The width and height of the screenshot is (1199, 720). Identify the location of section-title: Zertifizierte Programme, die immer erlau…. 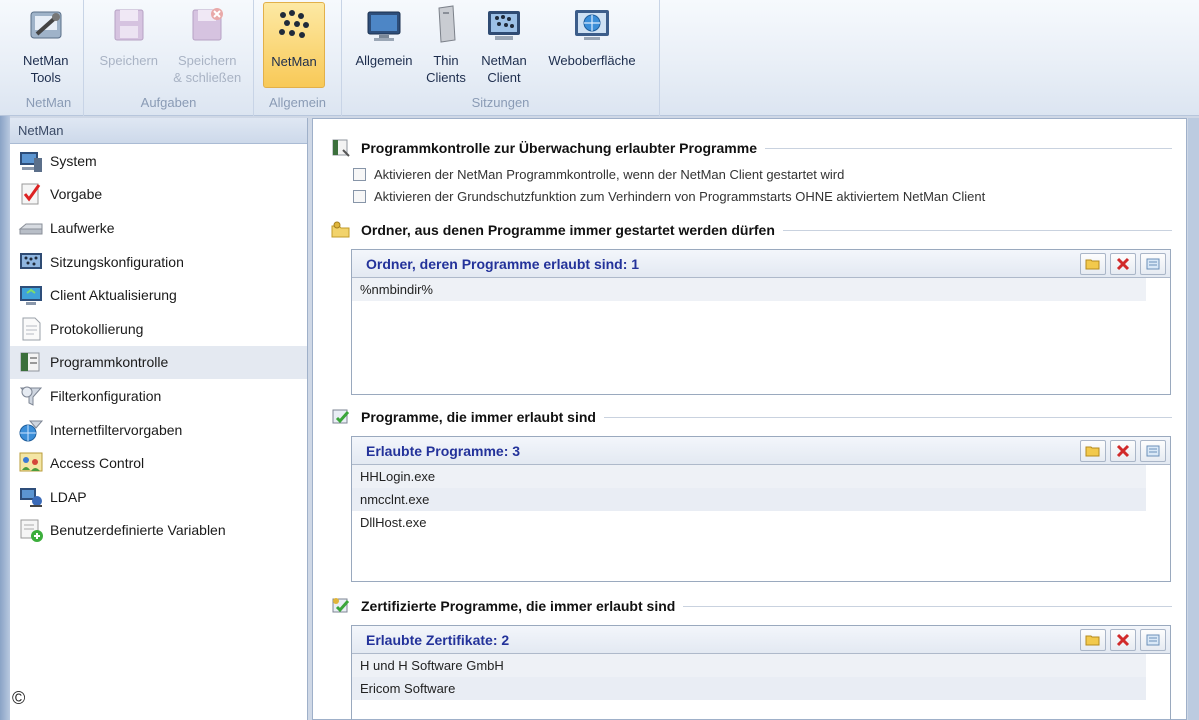
(518, 606).